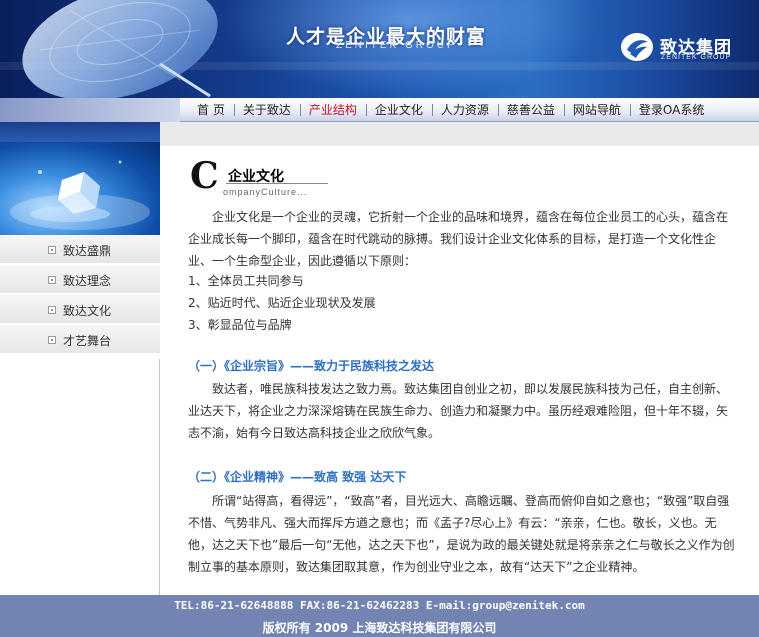  Describe the element at coordinates (120, 49) in the screenshot. I see `satellite-dish-icon` at that location.